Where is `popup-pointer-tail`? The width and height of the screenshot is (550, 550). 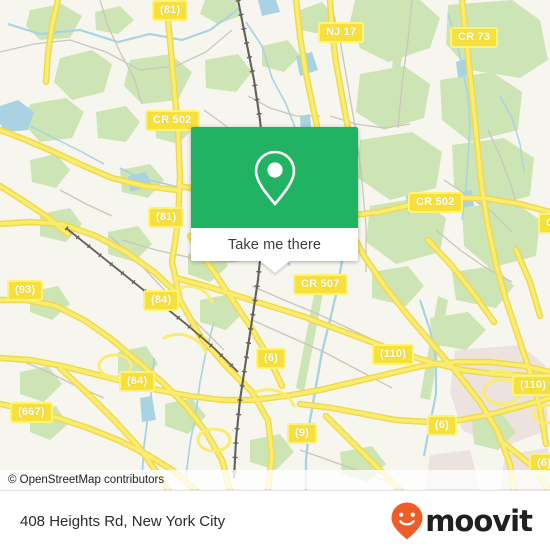
popup-pointer-tail is located at coordinates (274, 266).